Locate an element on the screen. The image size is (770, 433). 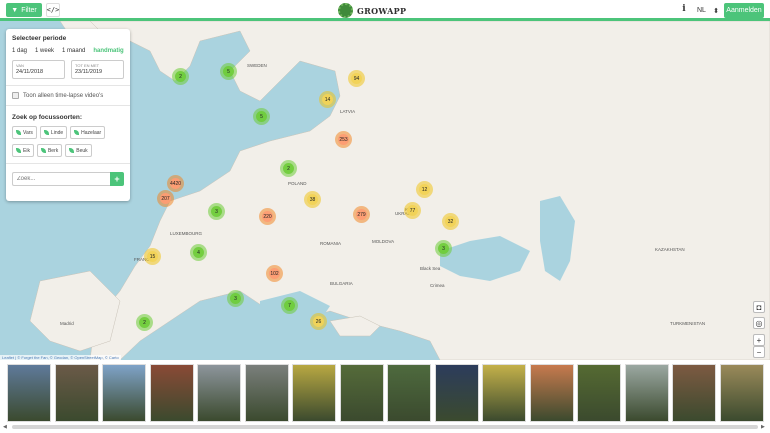
species-hazelaar-button: Hazelaar is located at coordinates (88, 132).